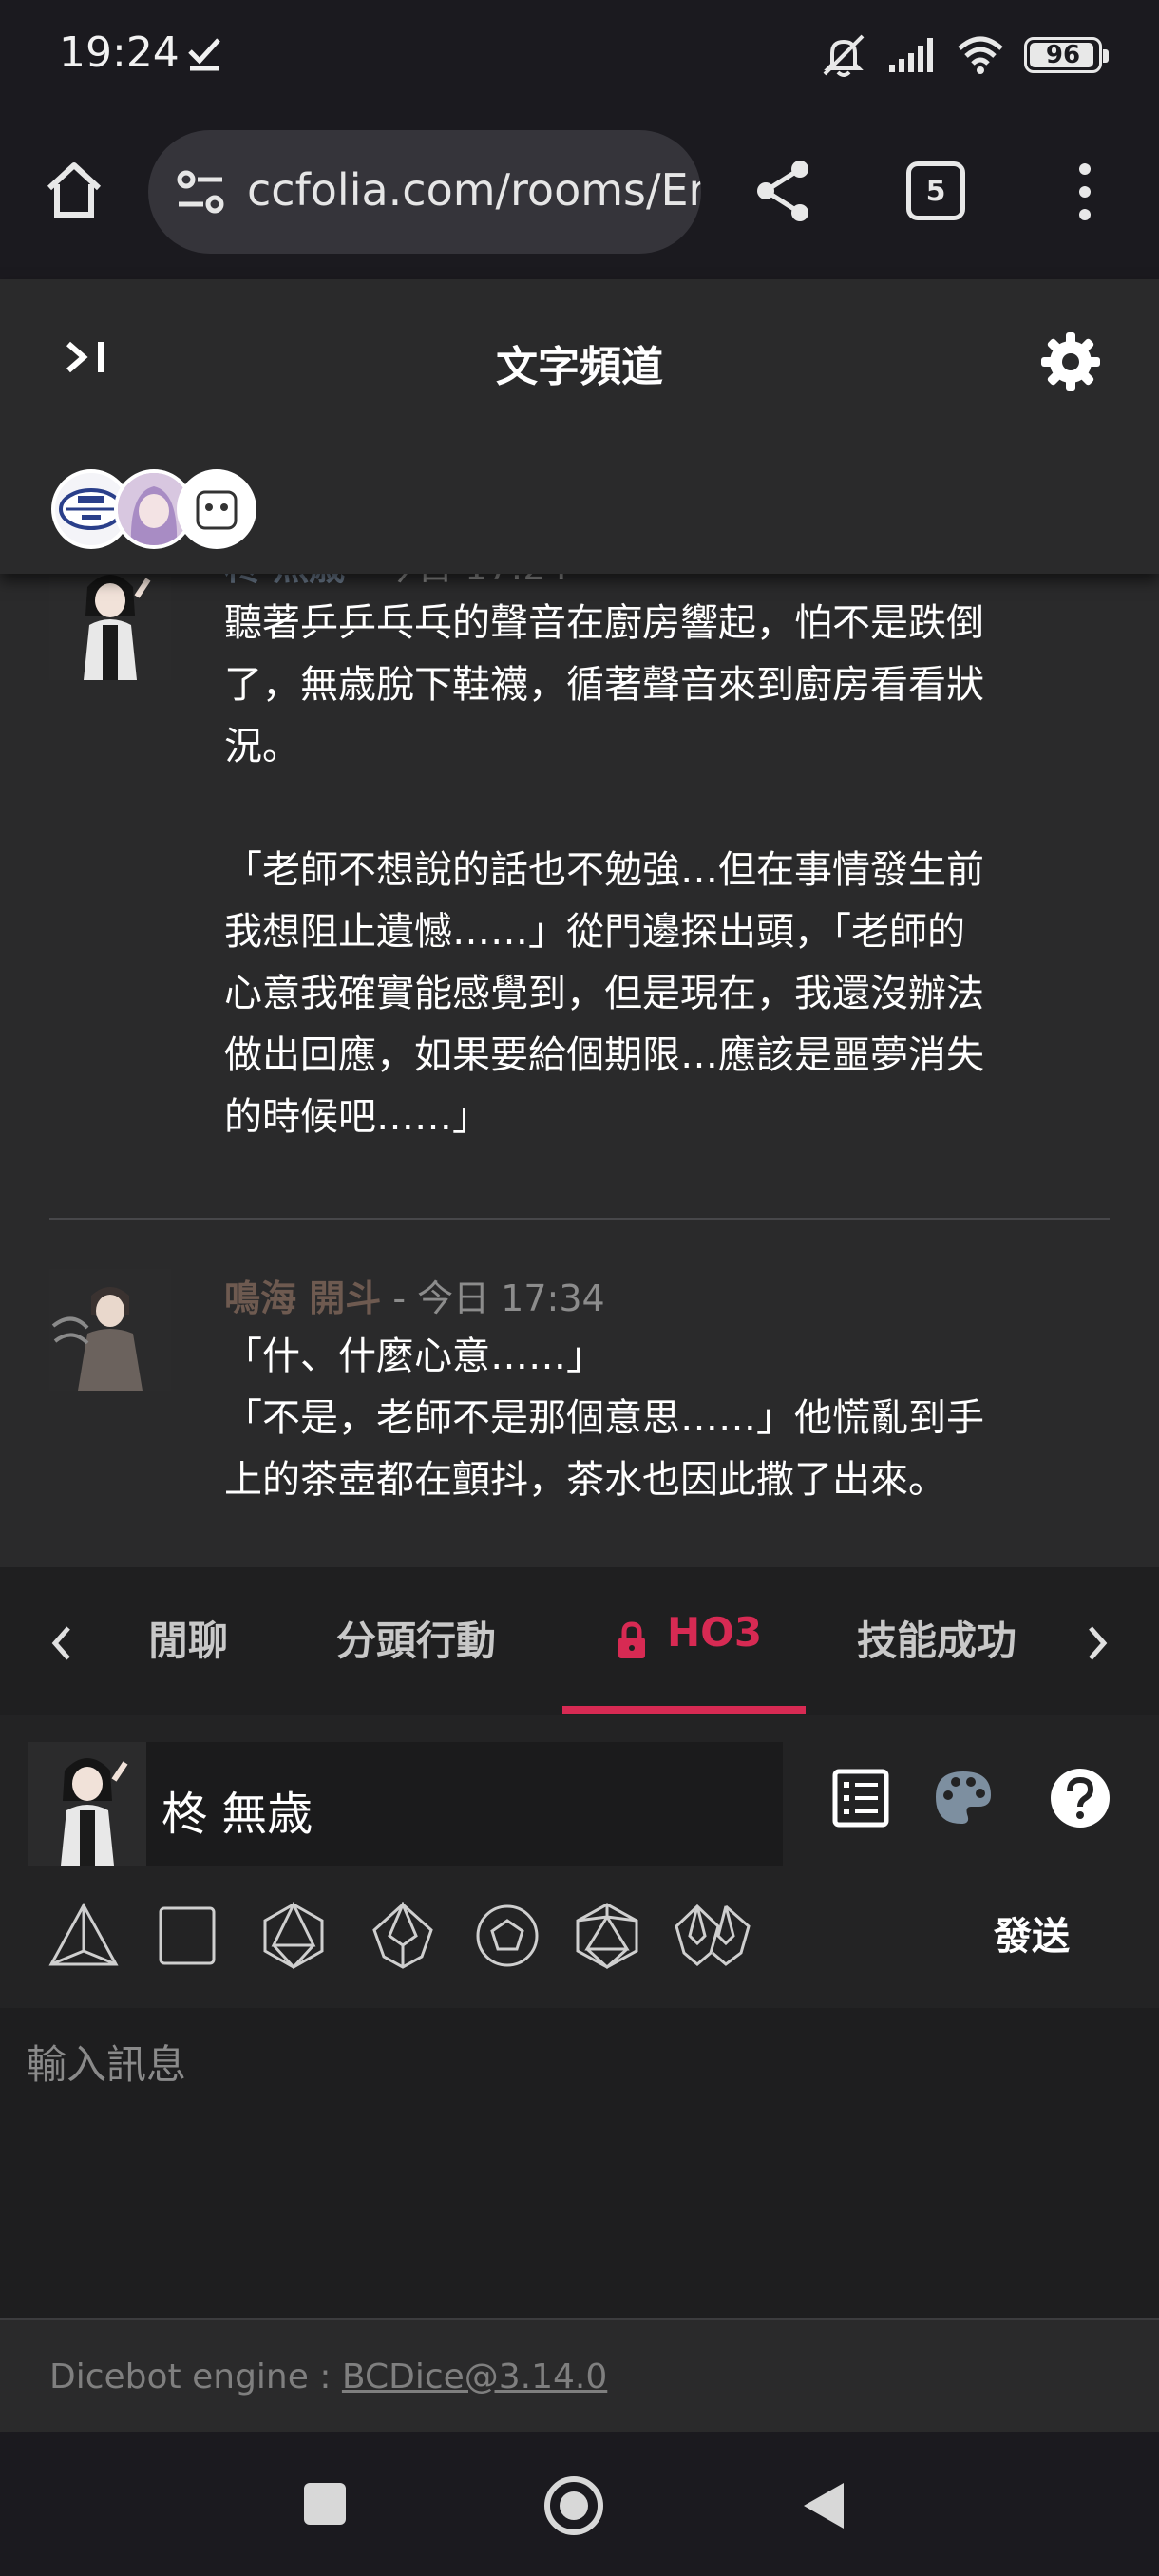 Image resolution: width=1159 pixels, height=2576 pixels. What do you see at coordinates (684, 1710) in the screenshot?
I see `active-tab-indicator` at bounding box center [684, 1710].